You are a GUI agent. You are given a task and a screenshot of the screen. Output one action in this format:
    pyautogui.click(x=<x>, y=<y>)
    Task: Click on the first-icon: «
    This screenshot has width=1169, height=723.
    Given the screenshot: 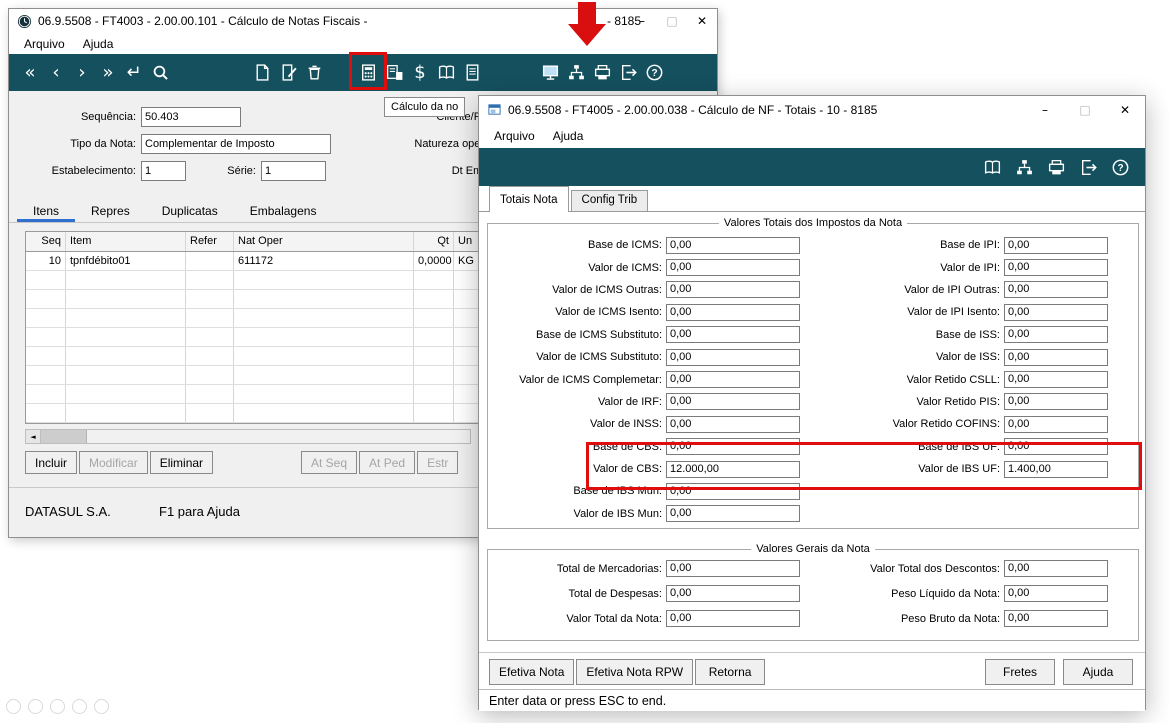 What is the action you would take?
    pyautogui.click(x=30, y=73)
    